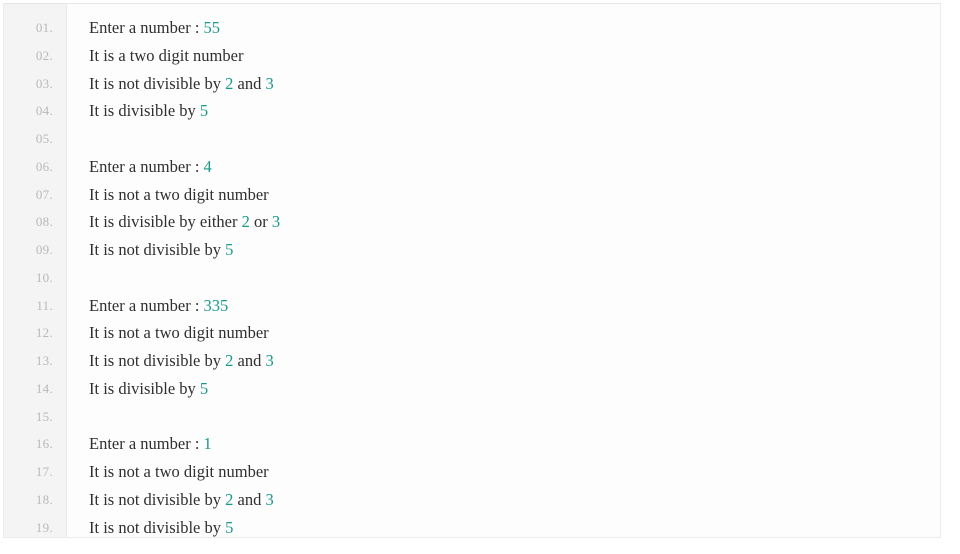 The width and height of the screenshot is (960, 554). Describe the element at coordinates (44, 527) in the screenshot. I see `line-number: 19.` at that location.